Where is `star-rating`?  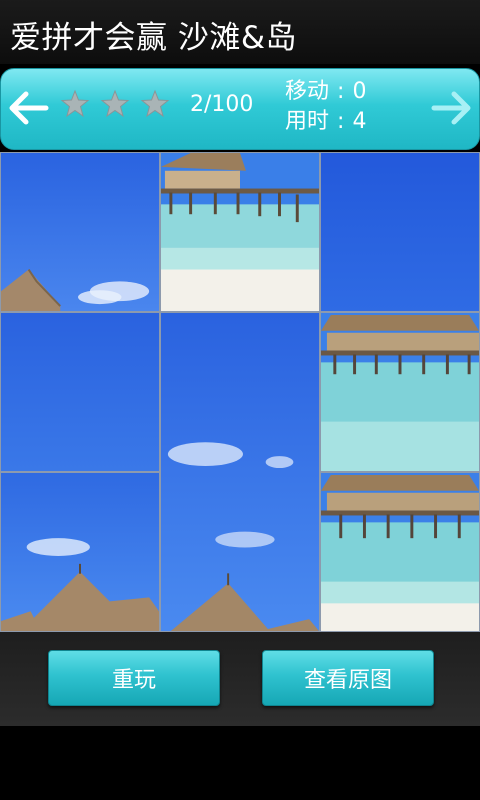
star-rating is located at coordinates (117, 106).